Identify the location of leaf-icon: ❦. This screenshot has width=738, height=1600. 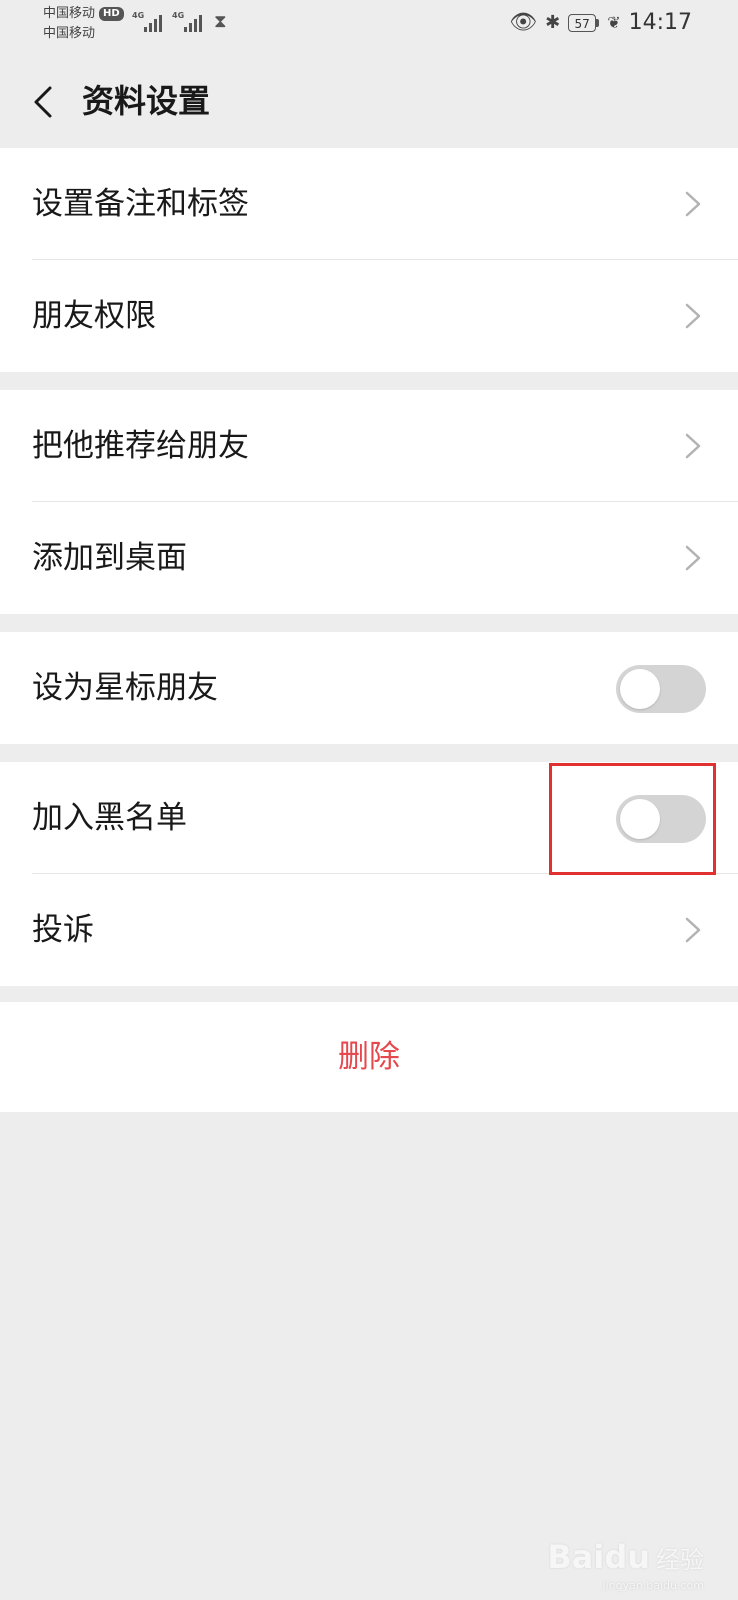
(614, 22).